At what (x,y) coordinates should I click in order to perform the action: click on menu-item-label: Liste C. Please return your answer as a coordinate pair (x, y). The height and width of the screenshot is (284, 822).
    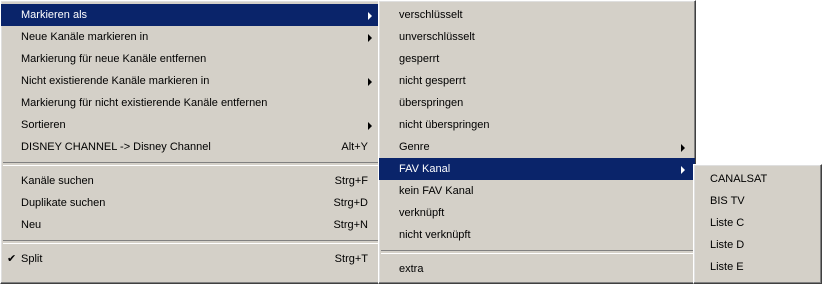
    Looking at the image, I should click on (727, 223).